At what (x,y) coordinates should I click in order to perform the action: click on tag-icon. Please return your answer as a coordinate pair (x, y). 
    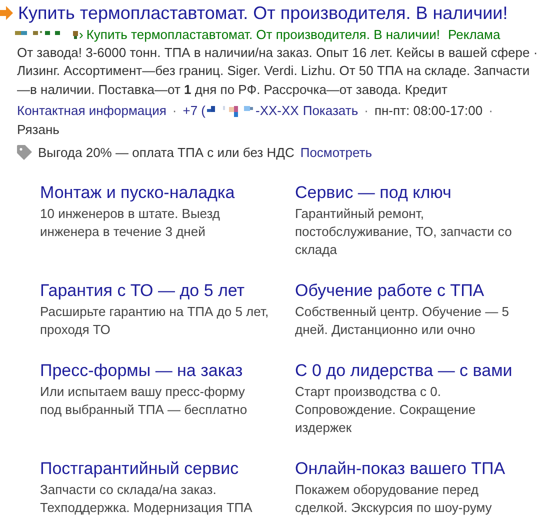
    Looking at the image, I should click on (24, 152).